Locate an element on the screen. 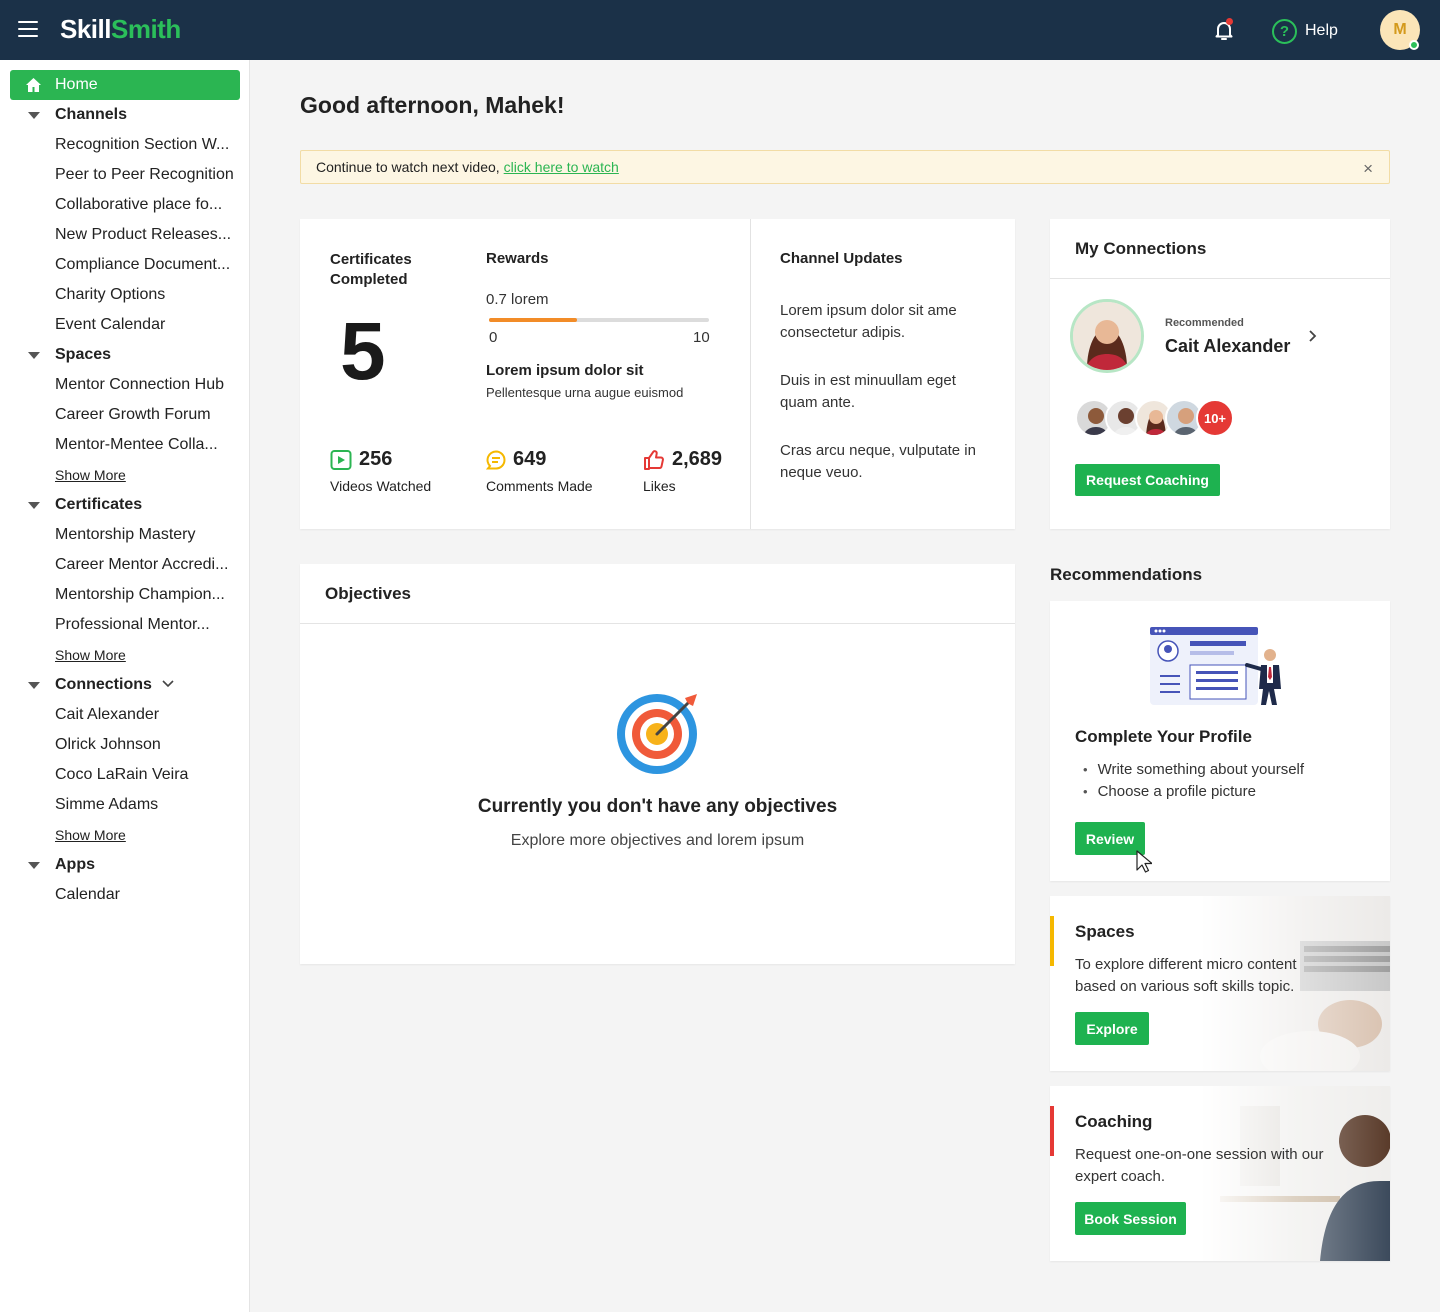  profile-illustration is located at coordinates (1215, 666).